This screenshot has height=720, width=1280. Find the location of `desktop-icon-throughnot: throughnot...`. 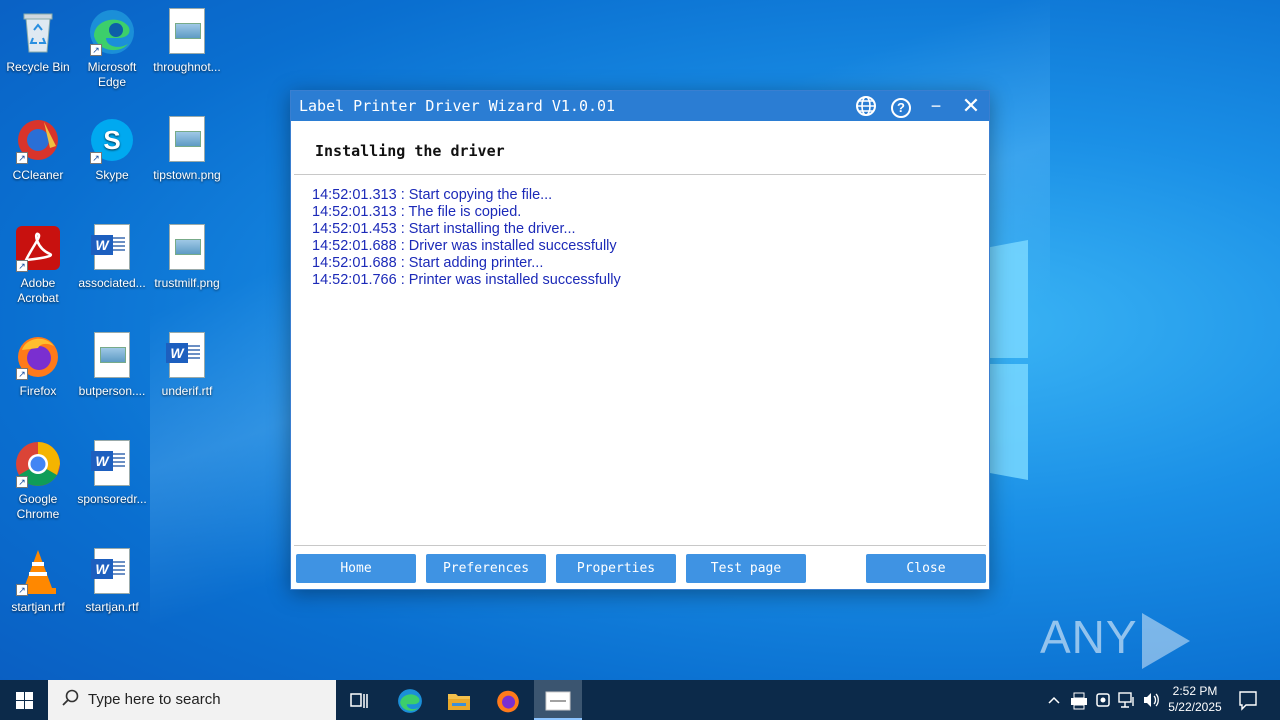

desktop-icon-throughnot: throughnot... is located at coordinates (187, 41).